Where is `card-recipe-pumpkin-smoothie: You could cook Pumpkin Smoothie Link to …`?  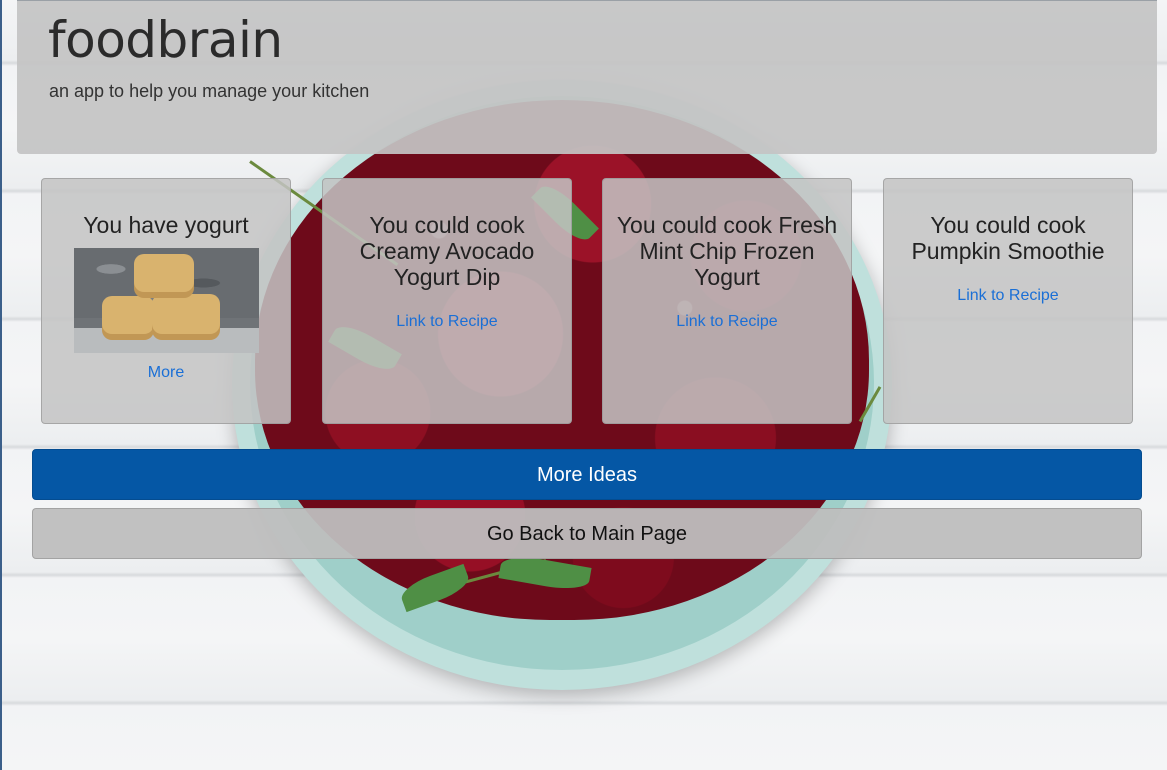
card-recipe-pumpkin-smoothie: You could cook Pumpkin Smoothie Link to … is located at coordinates (1008, 301).